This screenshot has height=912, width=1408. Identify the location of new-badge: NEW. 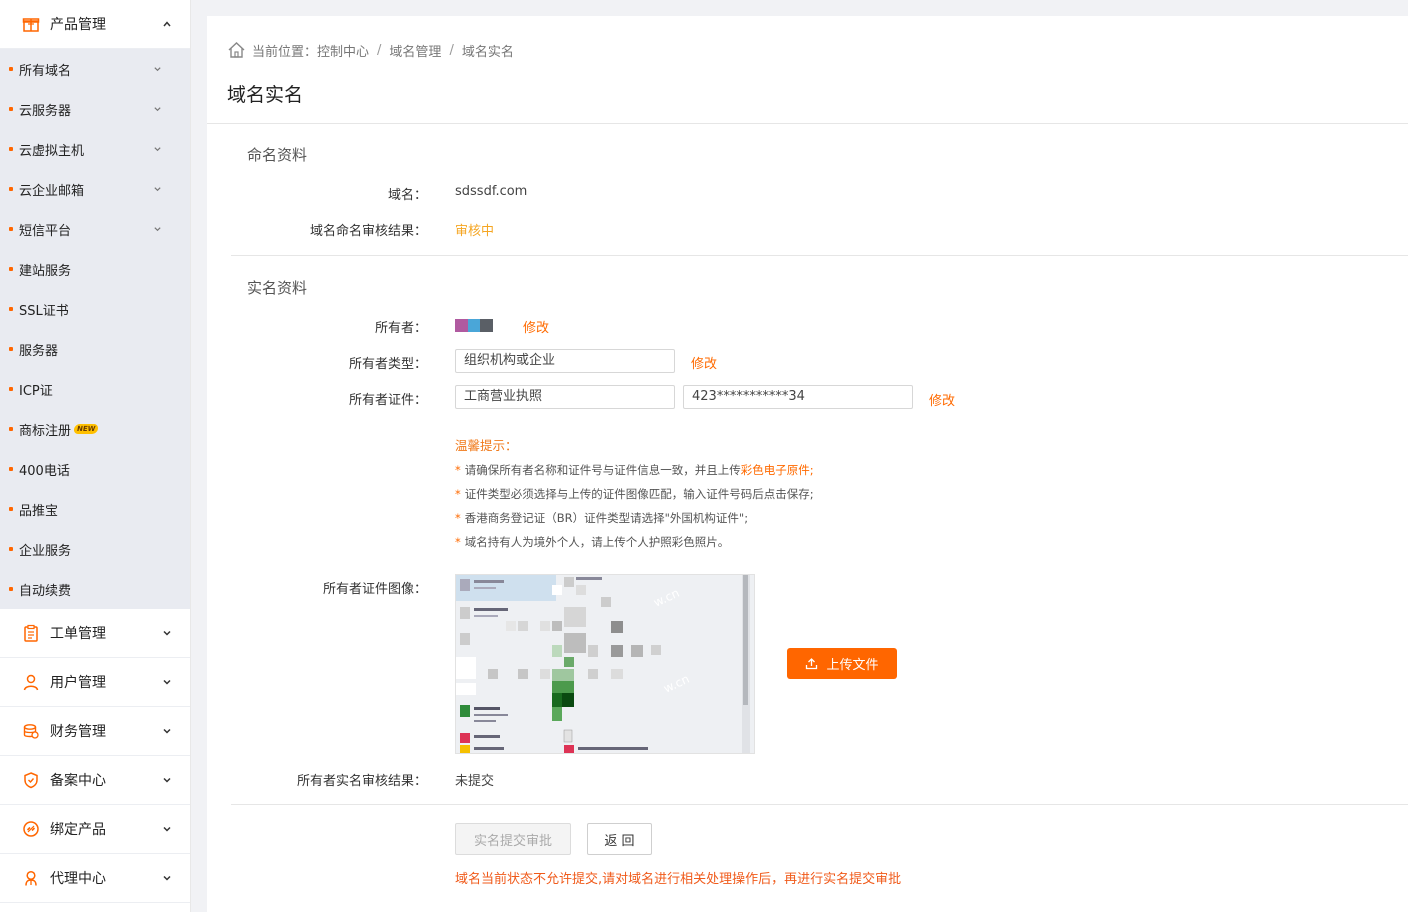
(86, 429).